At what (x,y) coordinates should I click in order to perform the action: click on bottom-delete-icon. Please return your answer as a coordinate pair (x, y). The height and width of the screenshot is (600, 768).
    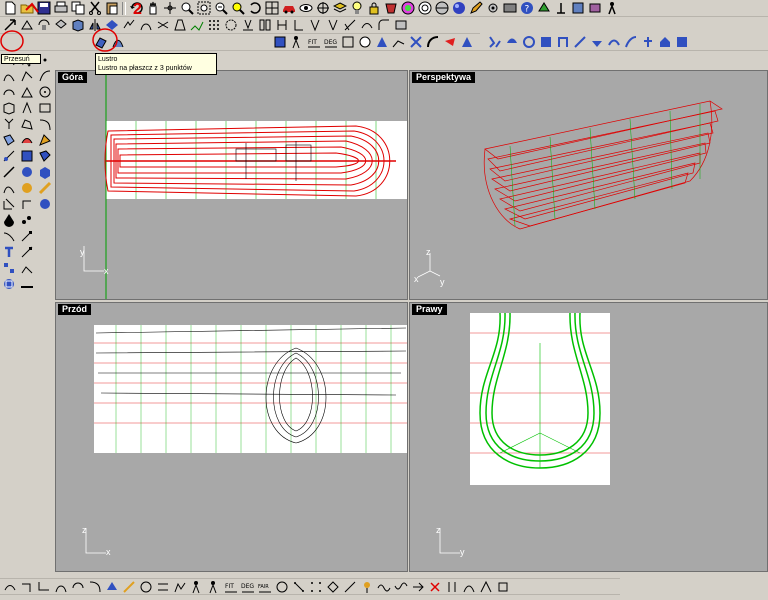
    Looking at the image, I should click on (435, 587).